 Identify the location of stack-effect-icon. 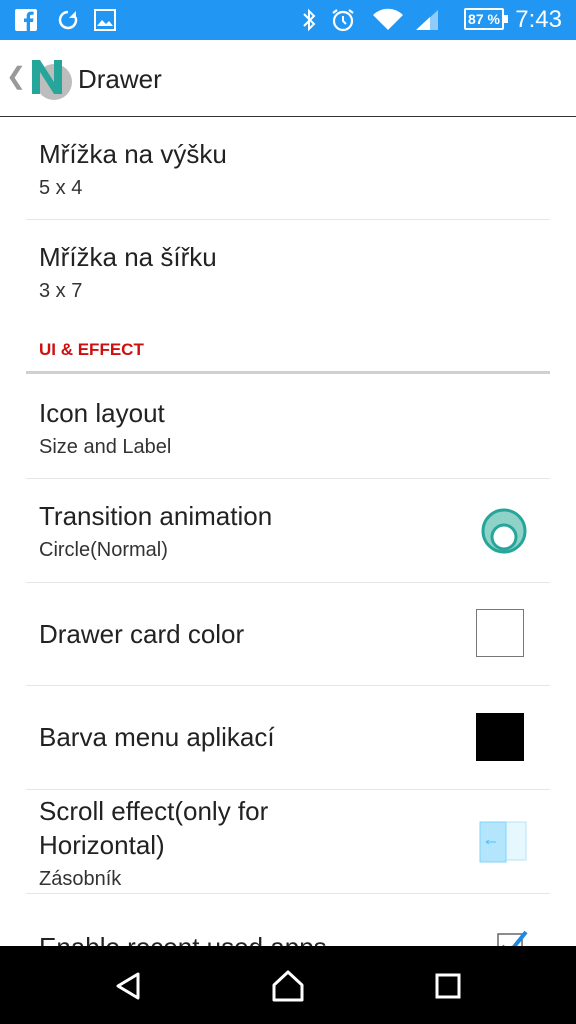
(503, 844).